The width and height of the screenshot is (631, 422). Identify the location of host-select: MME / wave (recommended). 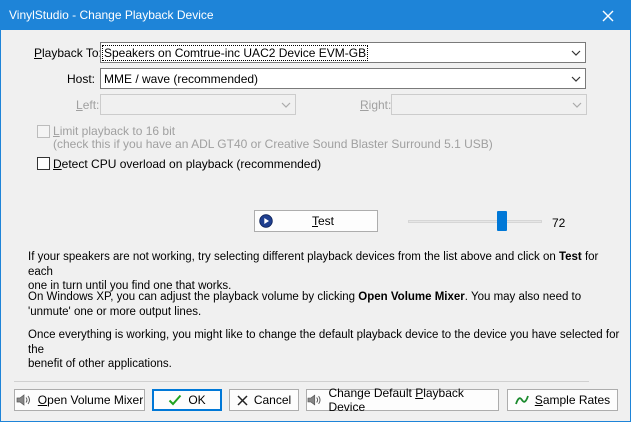
(343, 78).